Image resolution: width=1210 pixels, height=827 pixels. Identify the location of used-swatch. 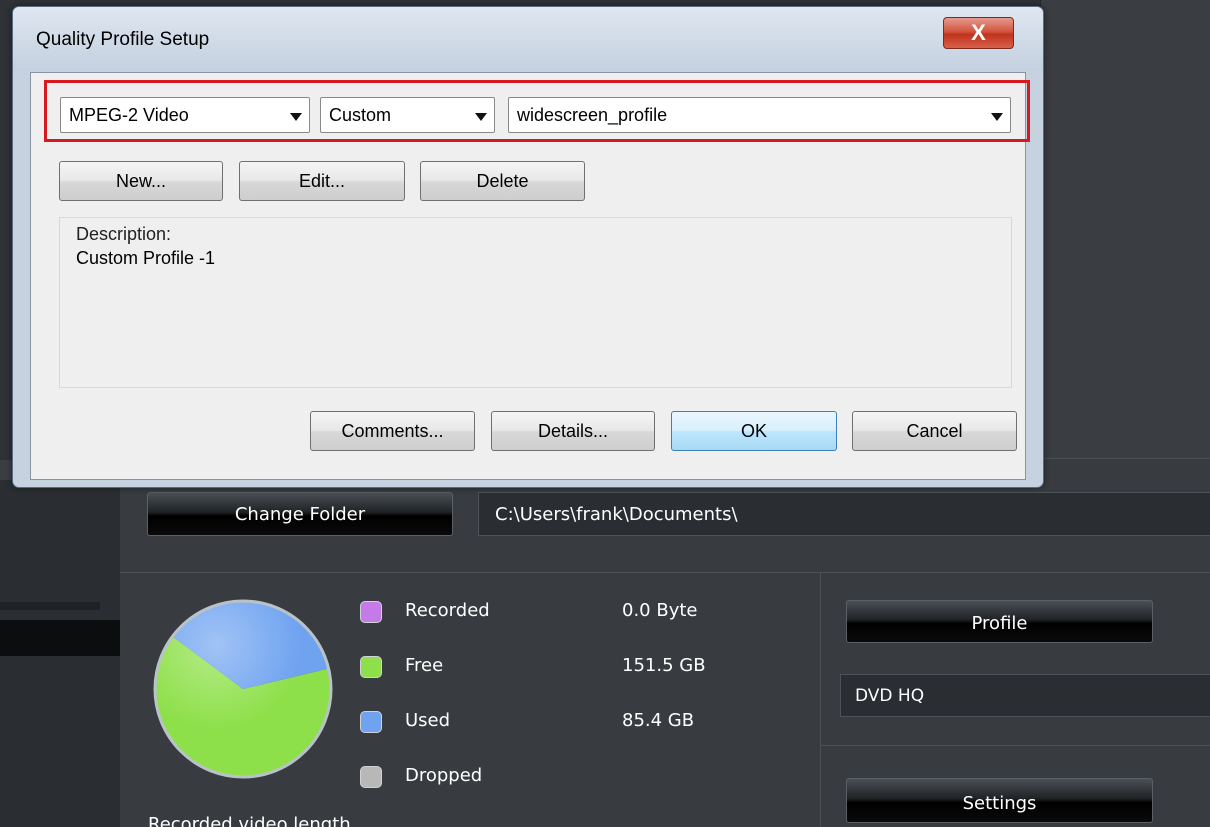
(371, 722).